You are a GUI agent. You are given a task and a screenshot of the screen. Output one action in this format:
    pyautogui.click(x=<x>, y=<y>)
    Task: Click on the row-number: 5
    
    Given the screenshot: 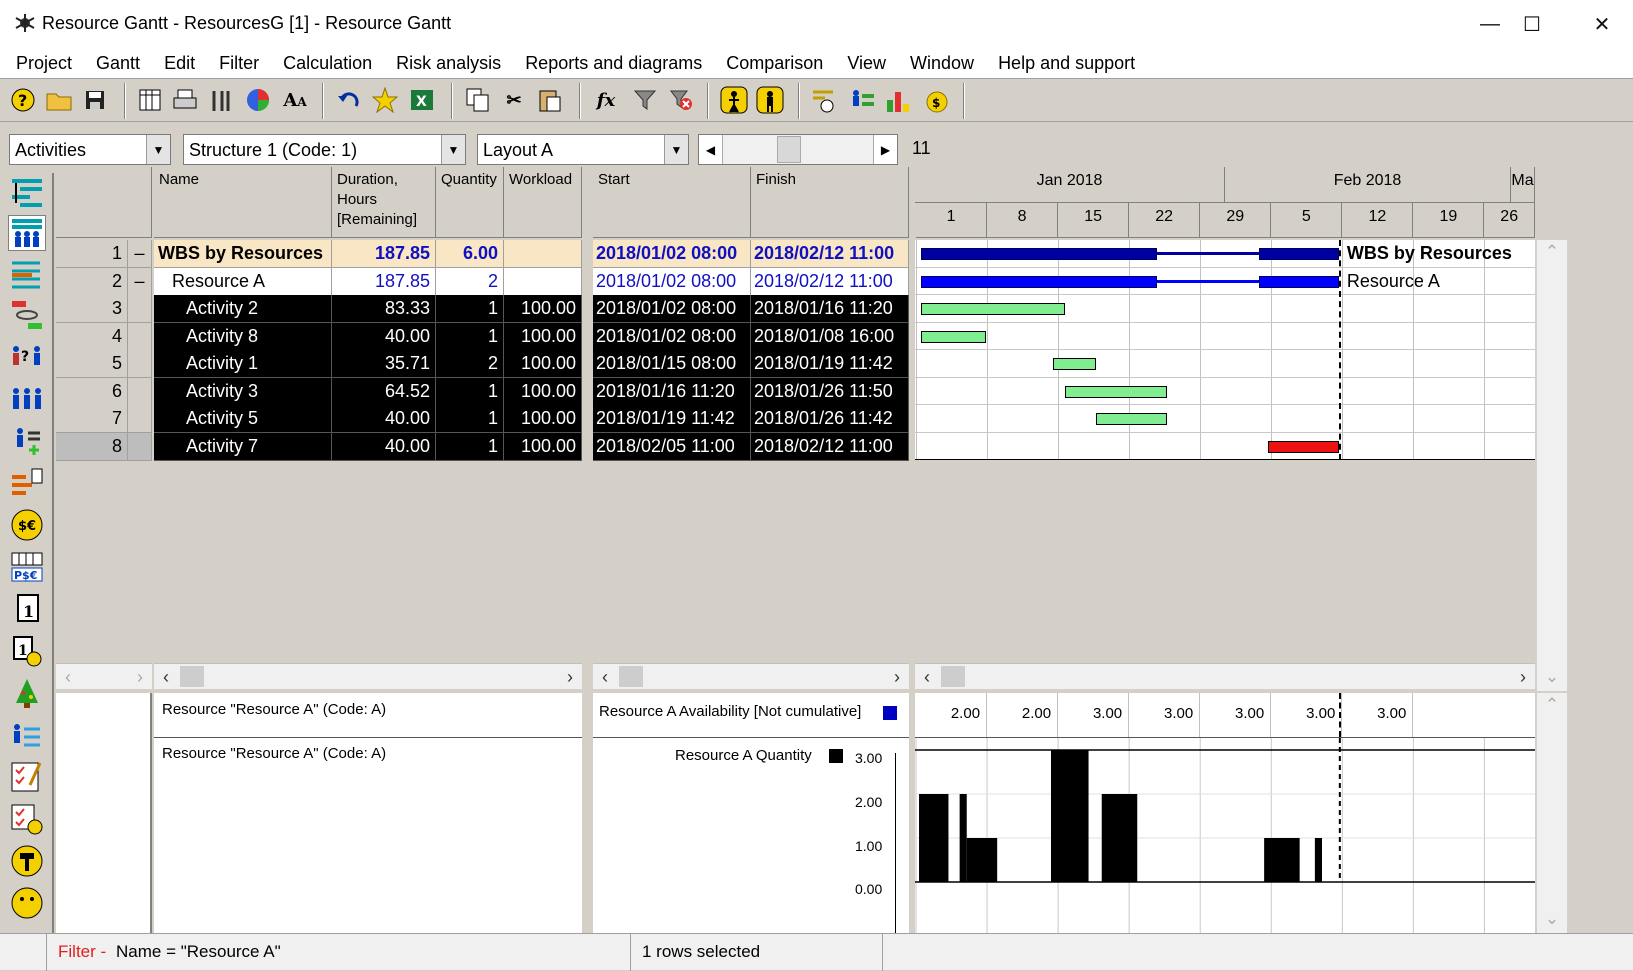 What is the action you would take?
    pyautogui.click(x=92, y=364)
    